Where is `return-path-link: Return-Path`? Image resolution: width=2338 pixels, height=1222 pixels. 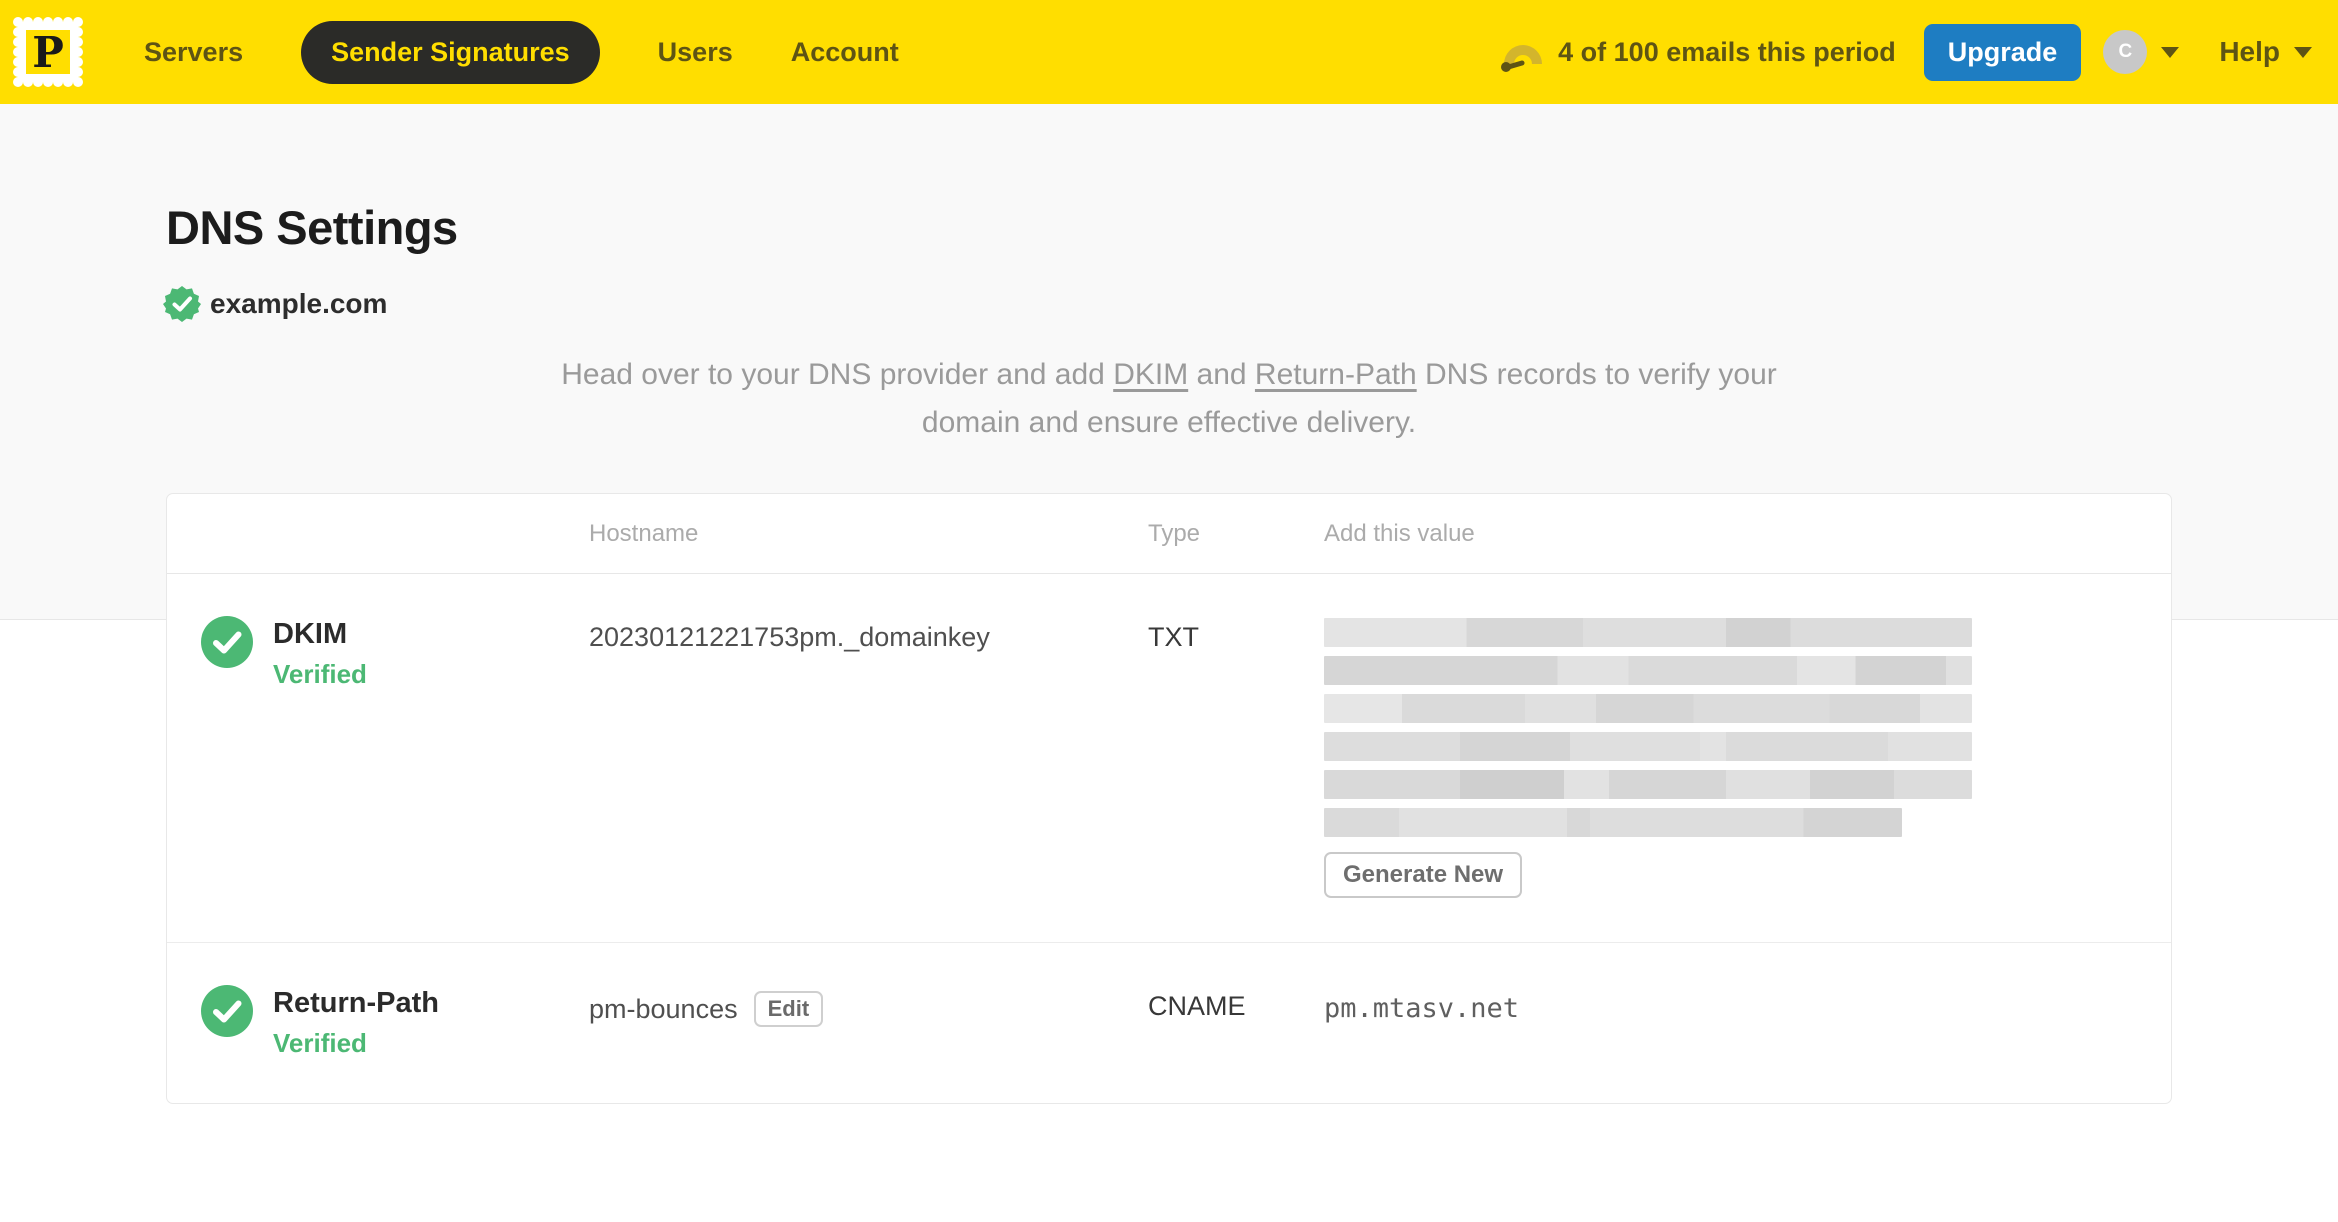
return-path-link: Return-Path is located at coordinates (1336, 374).